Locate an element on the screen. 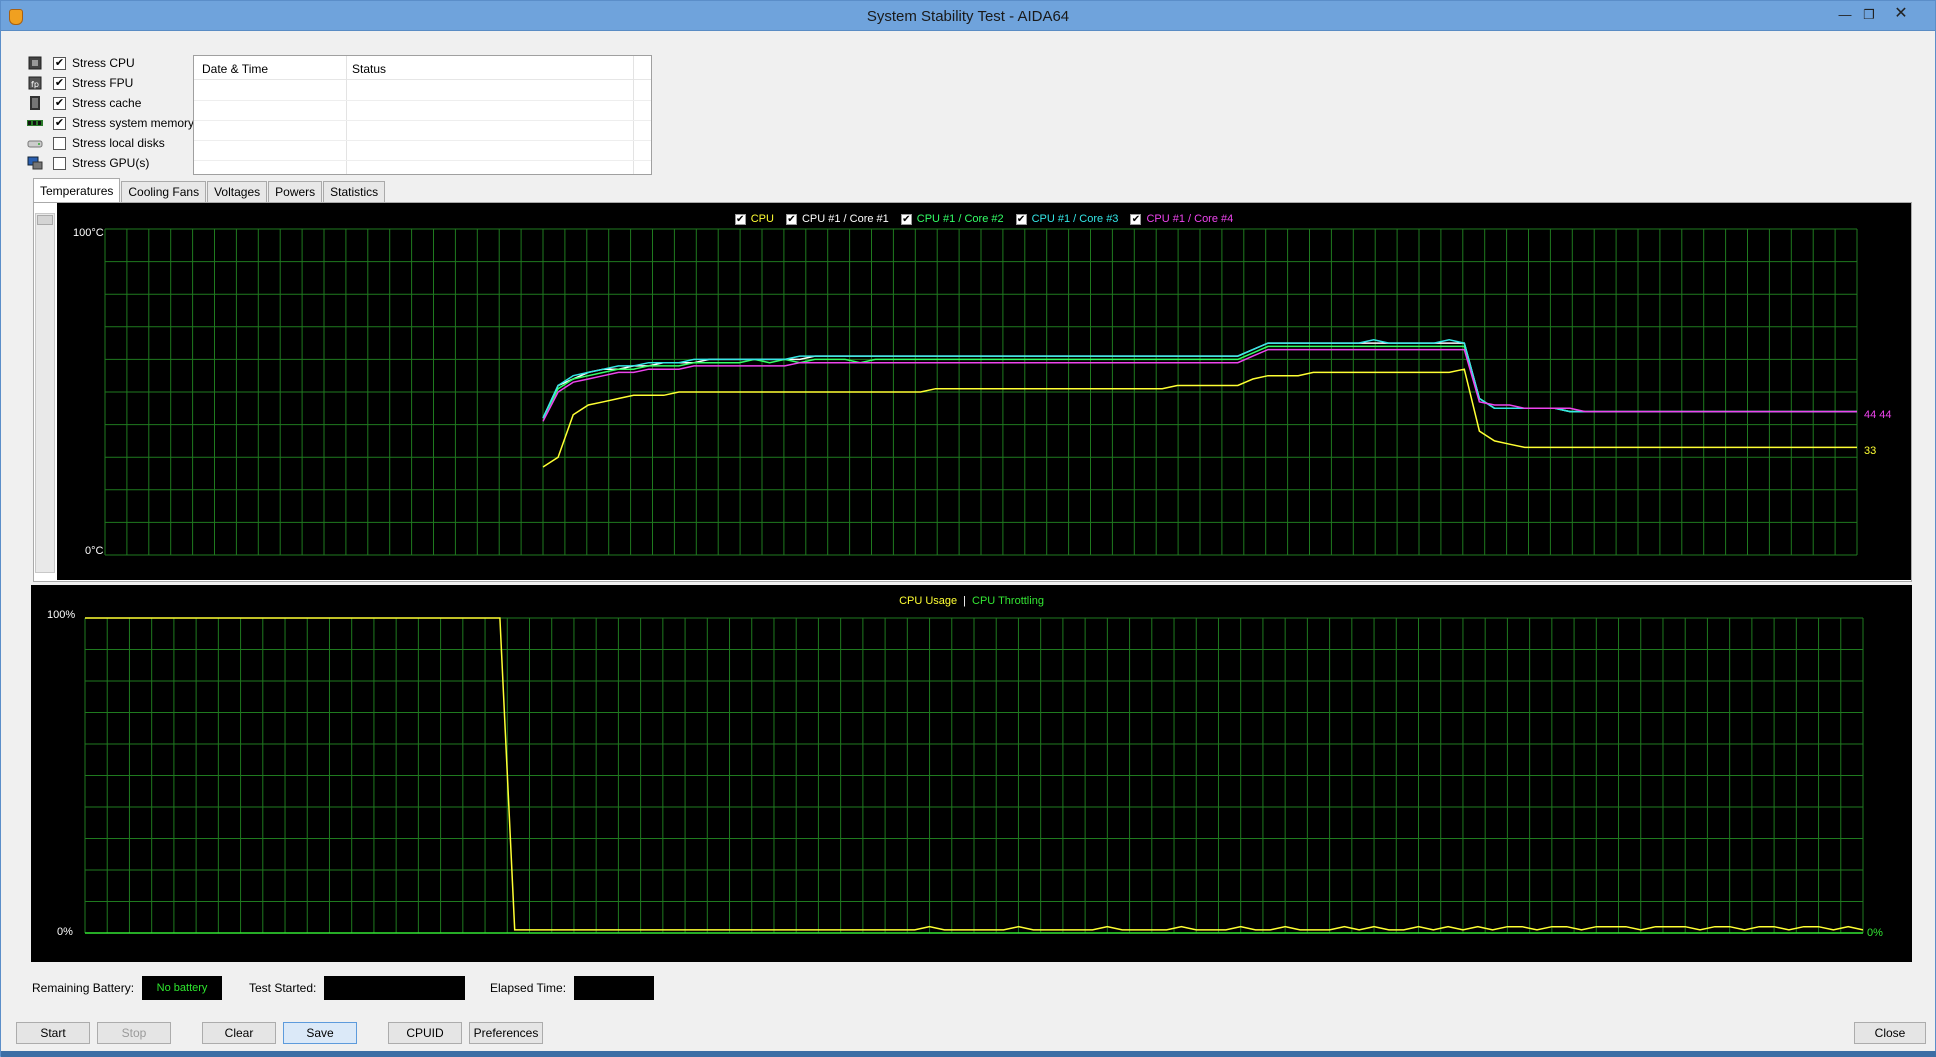 Image resolution: width=1936 pixels, height=1057 pixels. stress-disks-label: Stress local disks is located at coordinates (118, 143).